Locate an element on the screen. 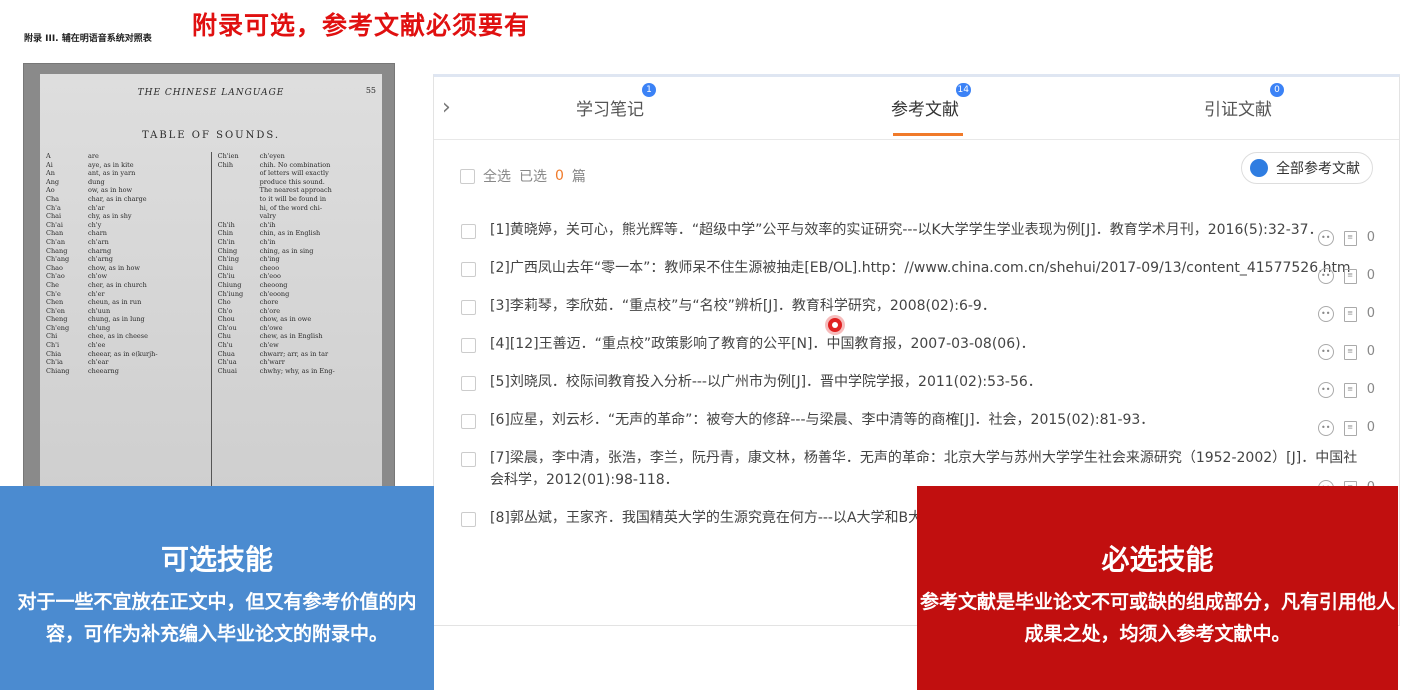 The width and height of the screenshot is (1403, 700). scan-sound: to it will be found in is located at coordinates (293, 198).